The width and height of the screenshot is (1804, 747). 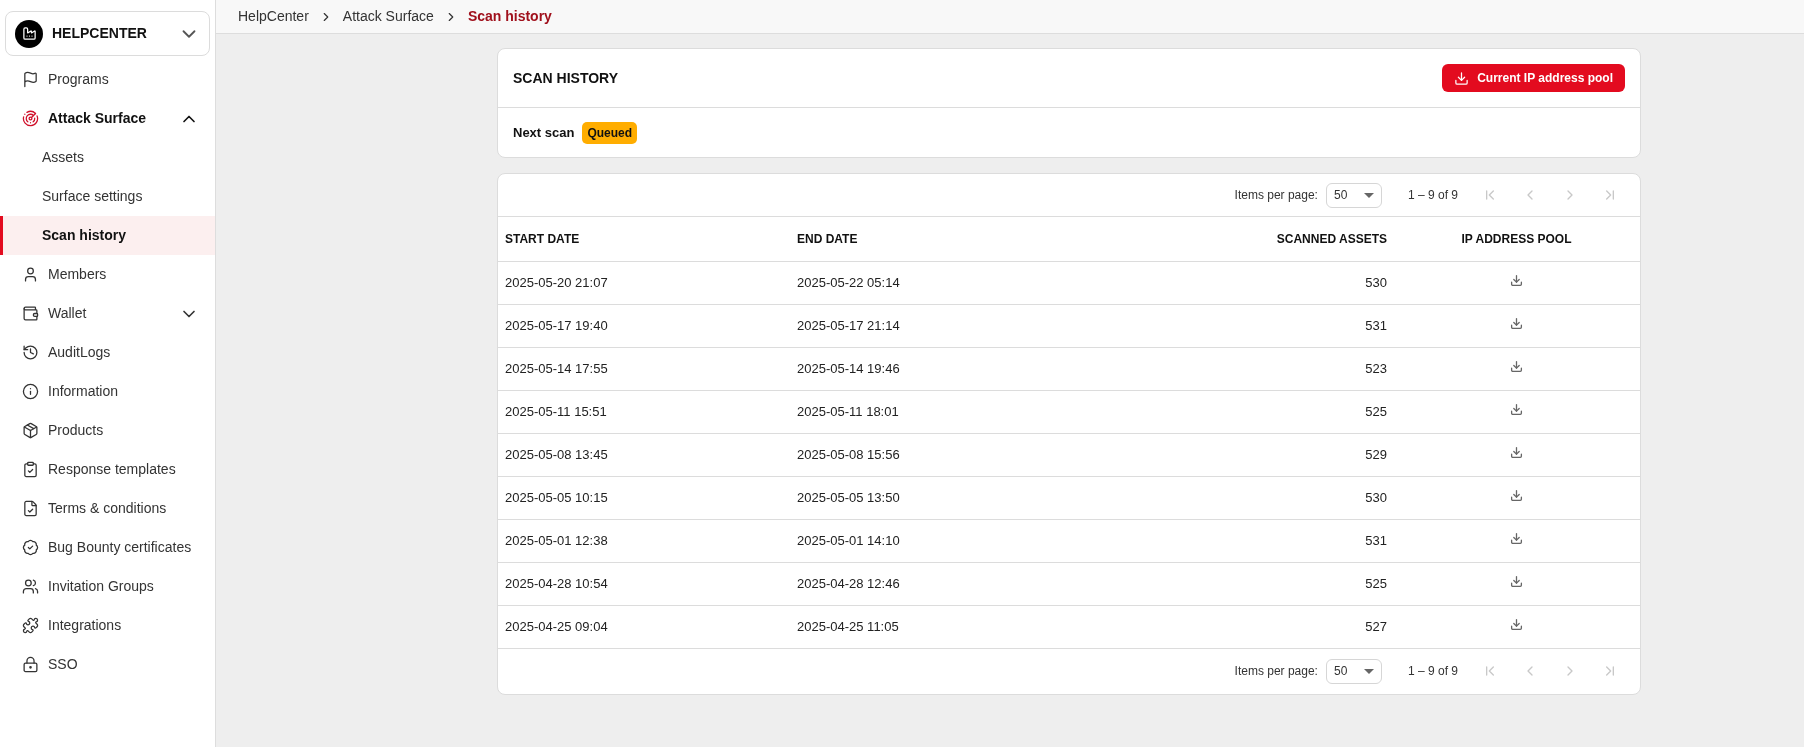 I want to click on status-badge: Queued, so click(x=610, y=132).